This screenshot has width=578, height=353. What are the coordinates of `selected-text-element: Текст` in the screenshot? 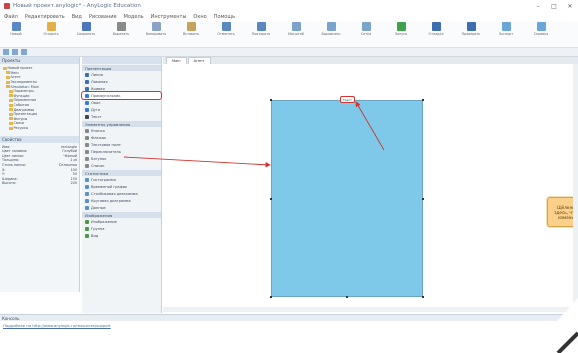 It's located at (347, 99).